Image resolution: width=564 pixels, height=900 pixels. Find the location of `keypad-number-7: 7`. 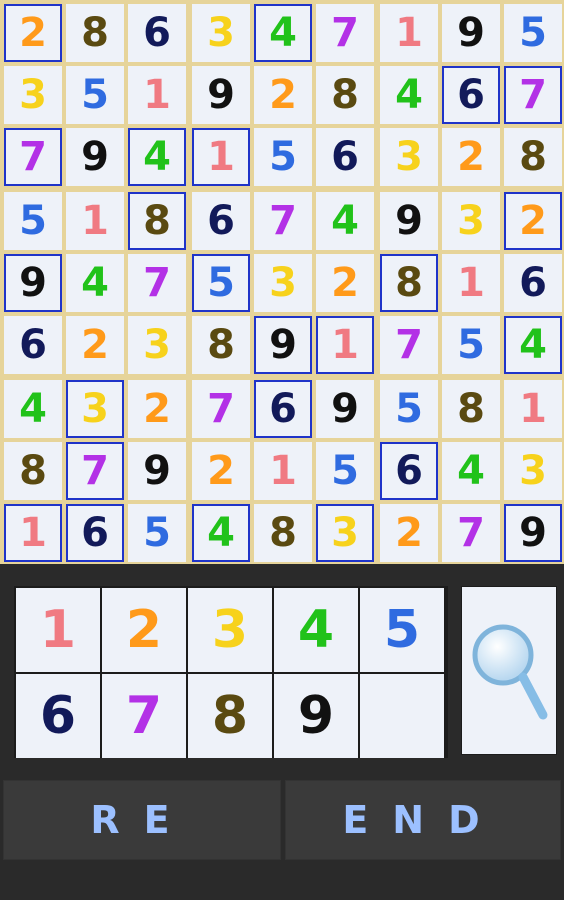

keypad-number-7: 7 is located at coordinates (144, 716).